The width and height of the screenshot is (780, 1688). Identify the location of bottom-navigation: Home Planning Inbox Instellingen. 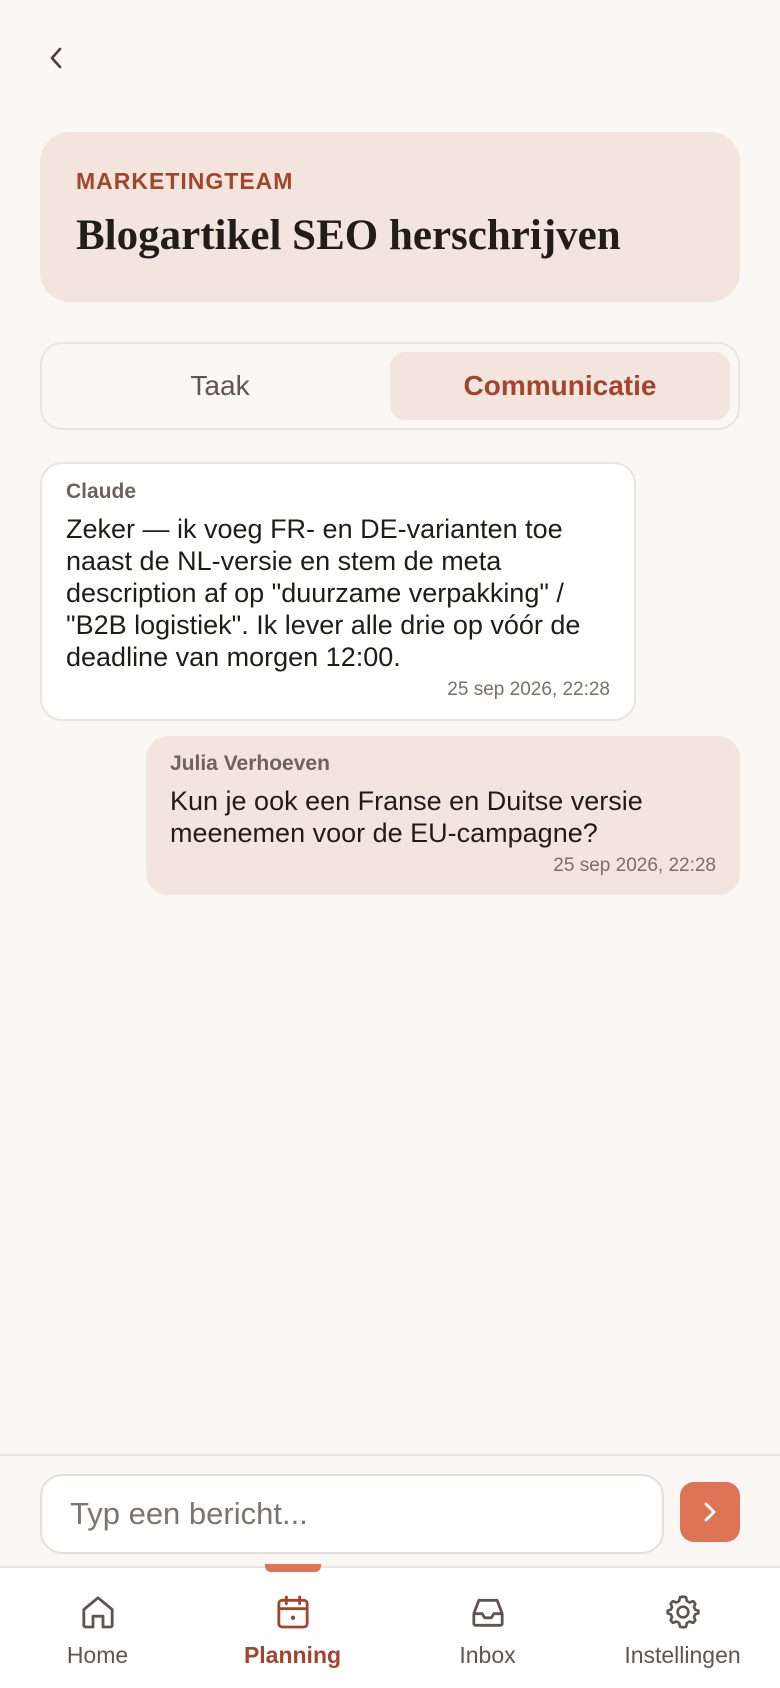
(390, 1626).